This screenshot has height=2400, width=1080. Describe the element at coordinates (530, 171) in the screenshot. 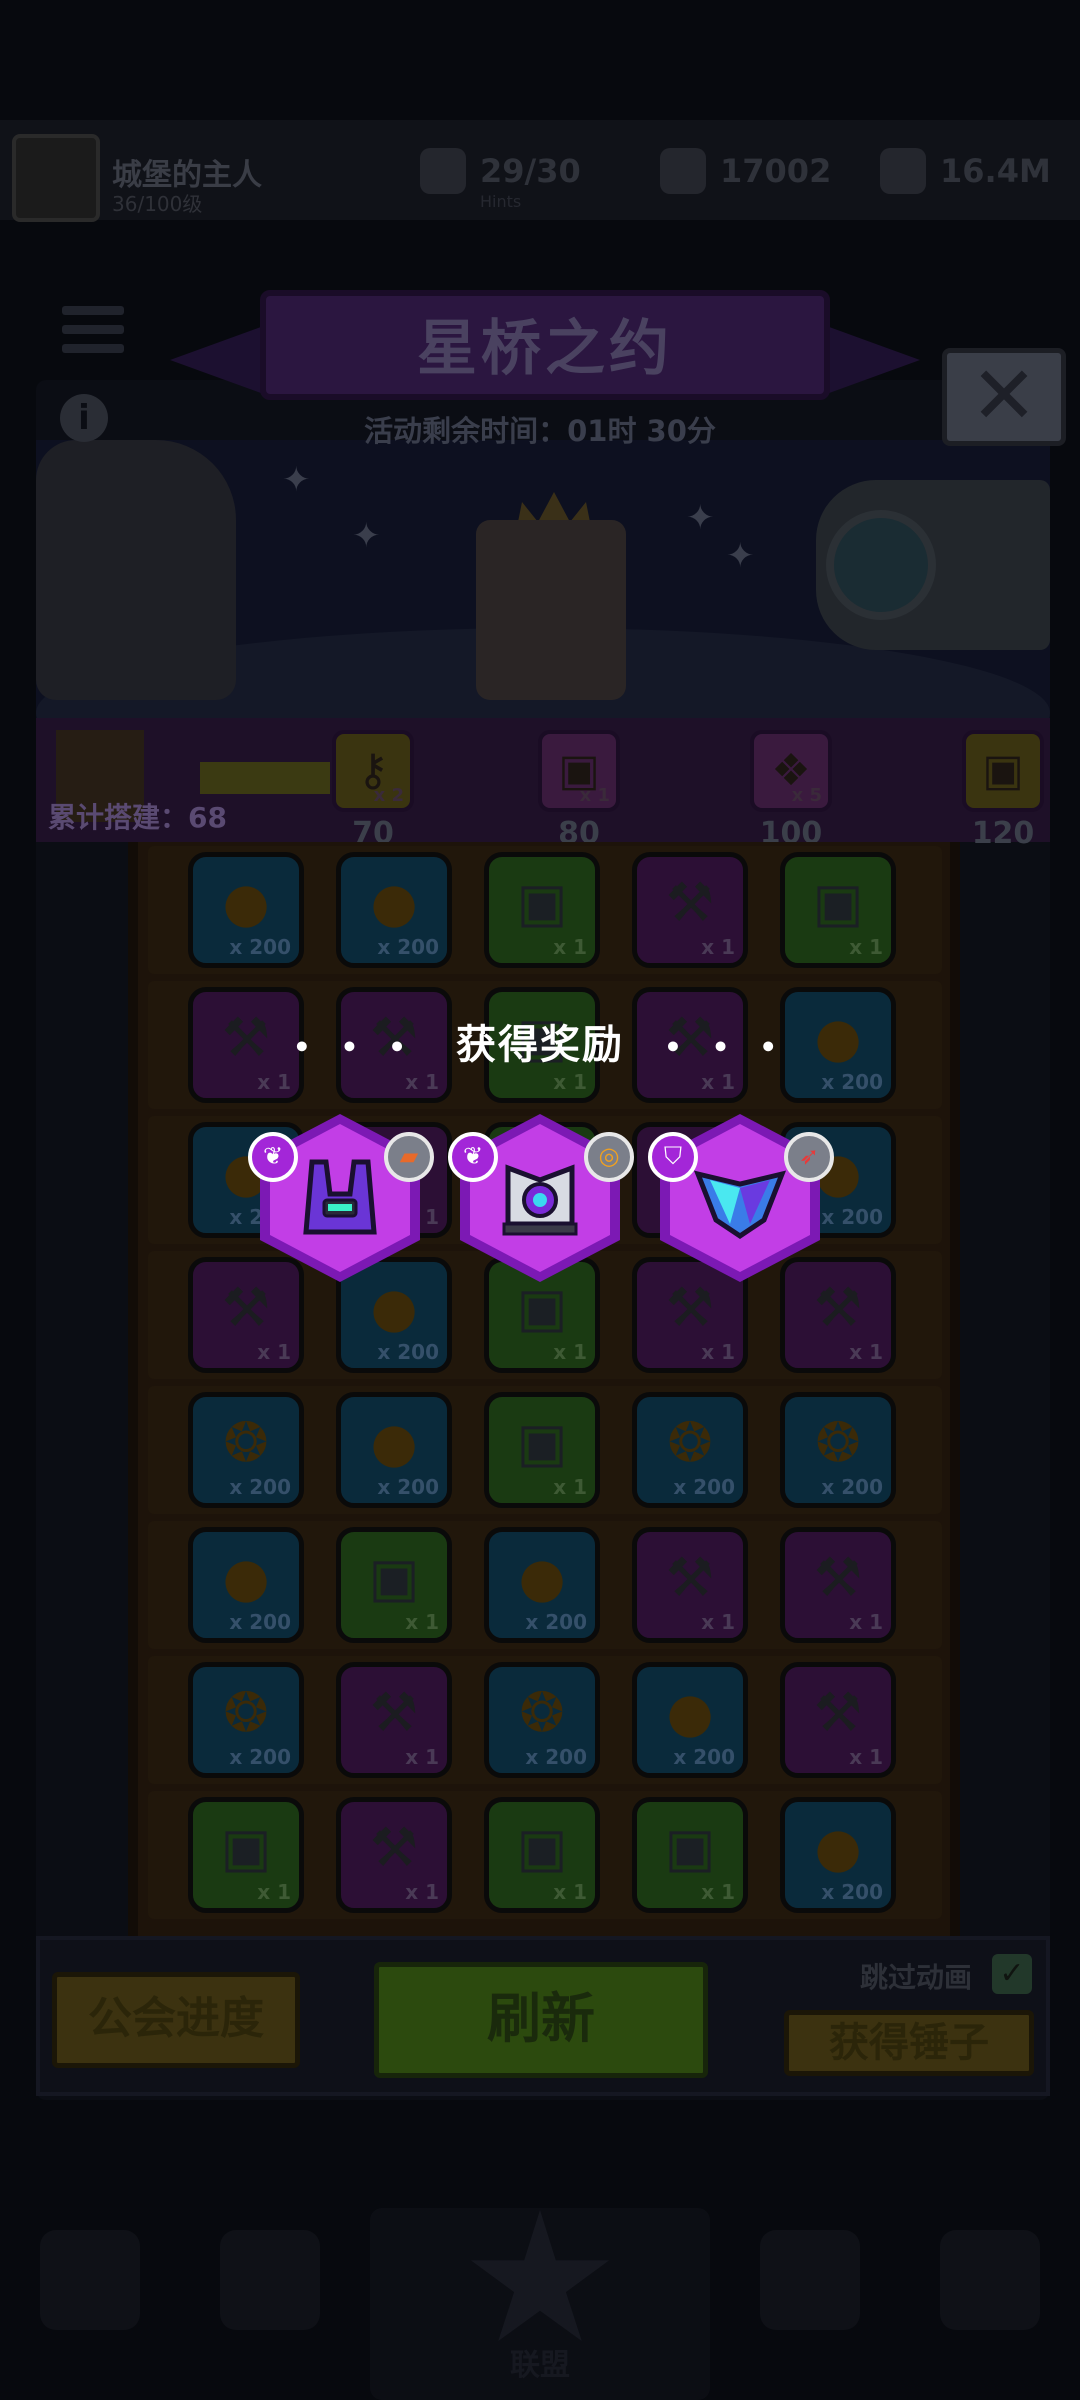

I see `stat-energy-value: 29/30` at that location.